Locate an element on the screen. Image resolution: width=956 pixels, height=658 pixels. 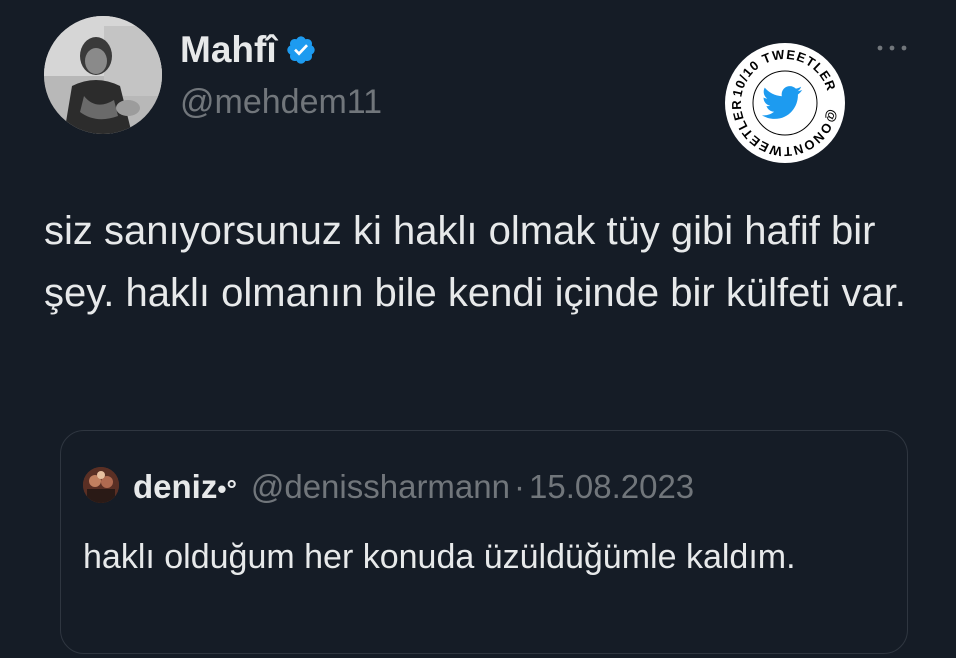
author-name-row: Mahfî is located at coordinates (248, 50).